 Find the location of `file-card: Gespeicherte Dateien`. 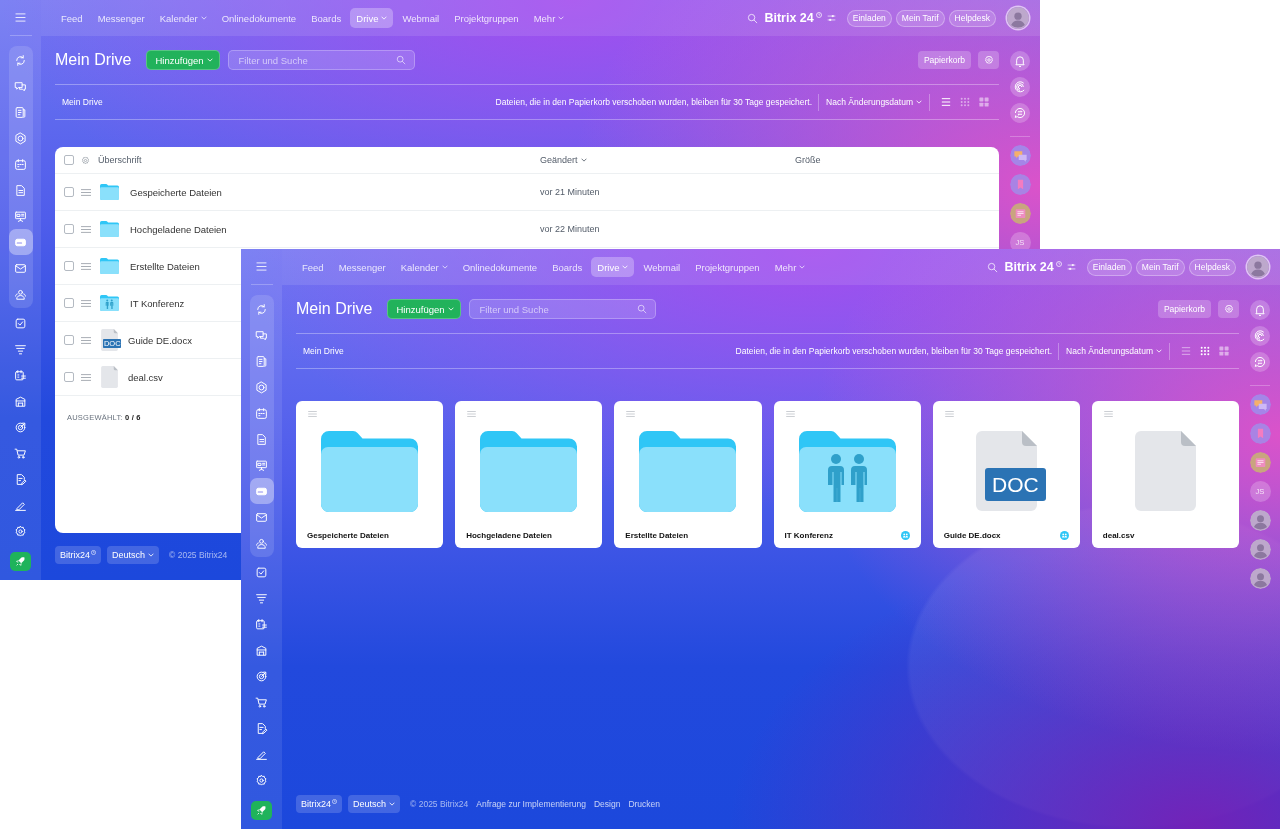

file-card: Gespeicherte Dateien is located at coordinates (370, 474).